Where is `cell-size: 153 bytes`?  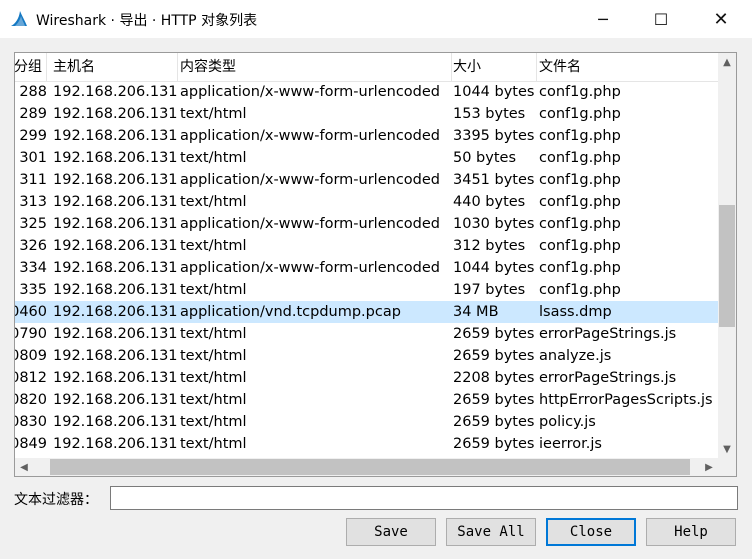 cell-size: 153 bytes is located at coordinates (489, 114).